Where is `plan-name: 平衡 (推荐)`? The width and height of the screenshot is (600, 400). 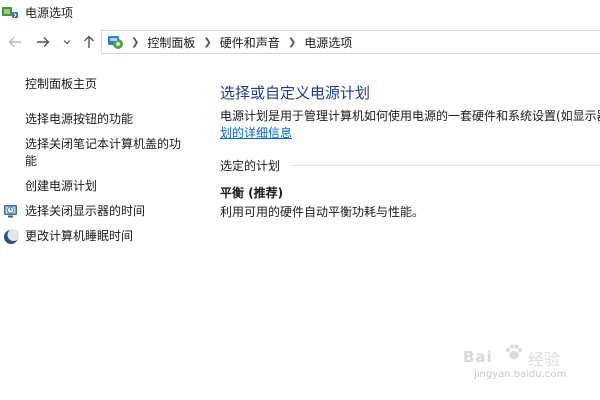
plan-name: 平衡 (推荐) is located at coordinates (252, 193).